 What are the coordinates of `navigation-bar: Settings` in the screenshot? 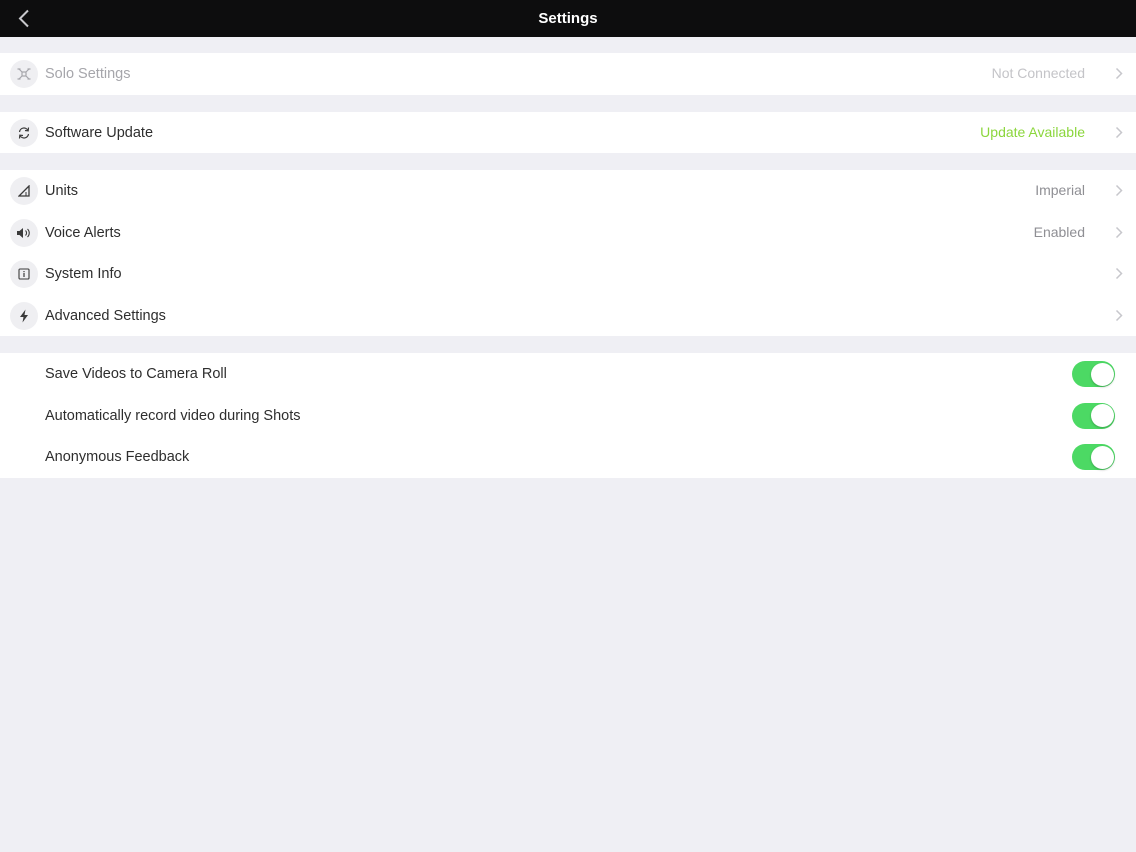 It's located at (568, 18).